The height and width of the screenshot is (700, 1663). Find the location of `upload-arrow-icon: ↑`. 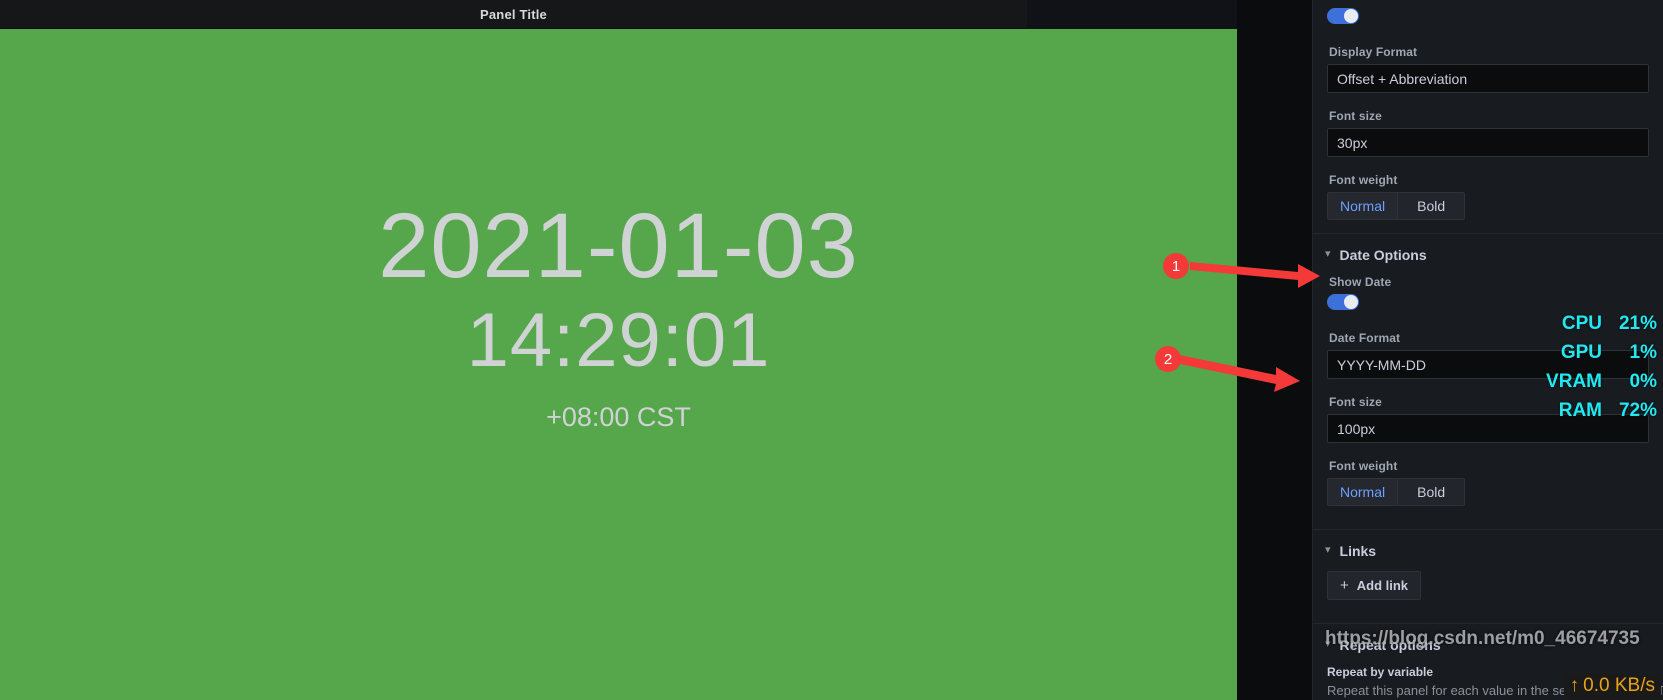

upload-arrow-icon: ↑ is located at coordinates (1574, 685).